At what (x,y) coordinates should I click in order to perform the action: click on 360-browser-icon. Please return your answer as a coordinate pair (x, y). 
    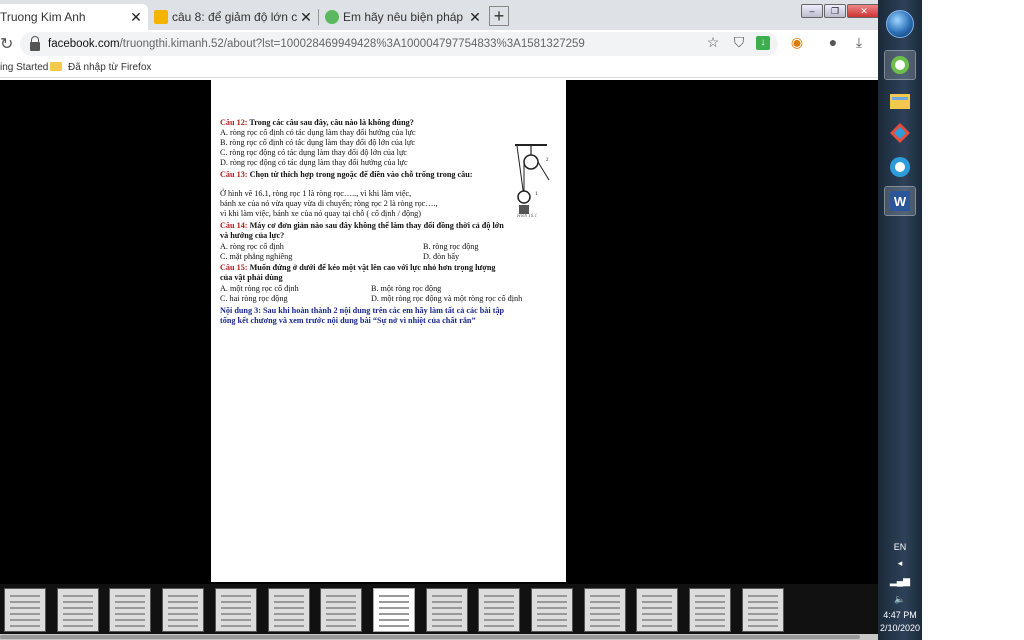
    Looking at the image, I should click on (900, 65).